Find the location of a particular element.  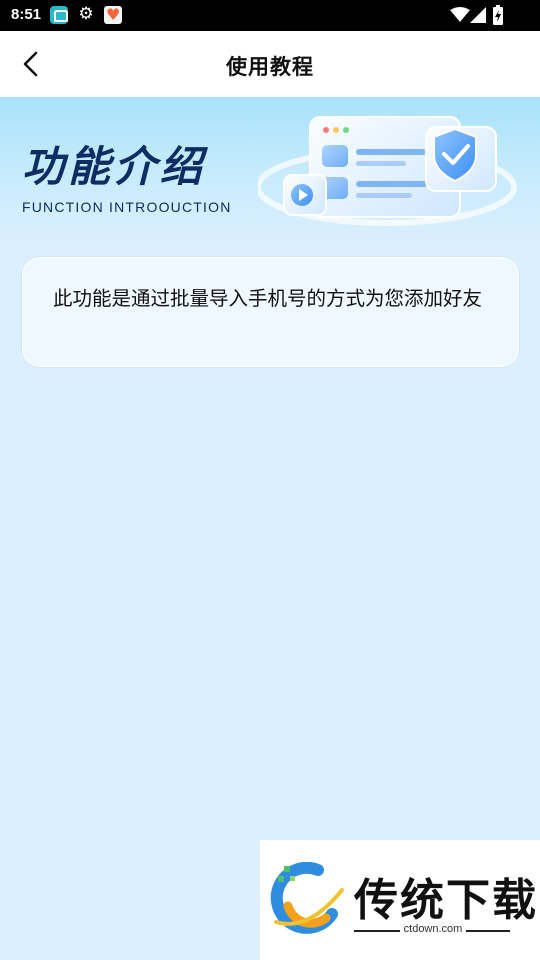

watermark-name: 传统下载 is located at coordinates (446, 900).